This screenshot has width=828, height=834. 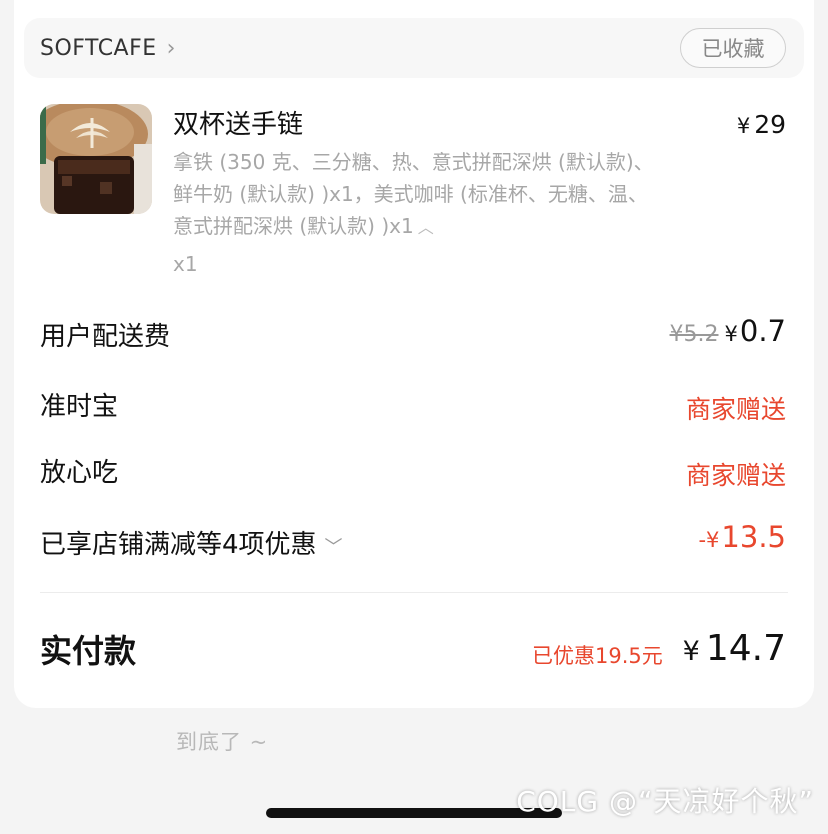 I want to click on discount-value: -¥13.5, so click(x=742, y=537).